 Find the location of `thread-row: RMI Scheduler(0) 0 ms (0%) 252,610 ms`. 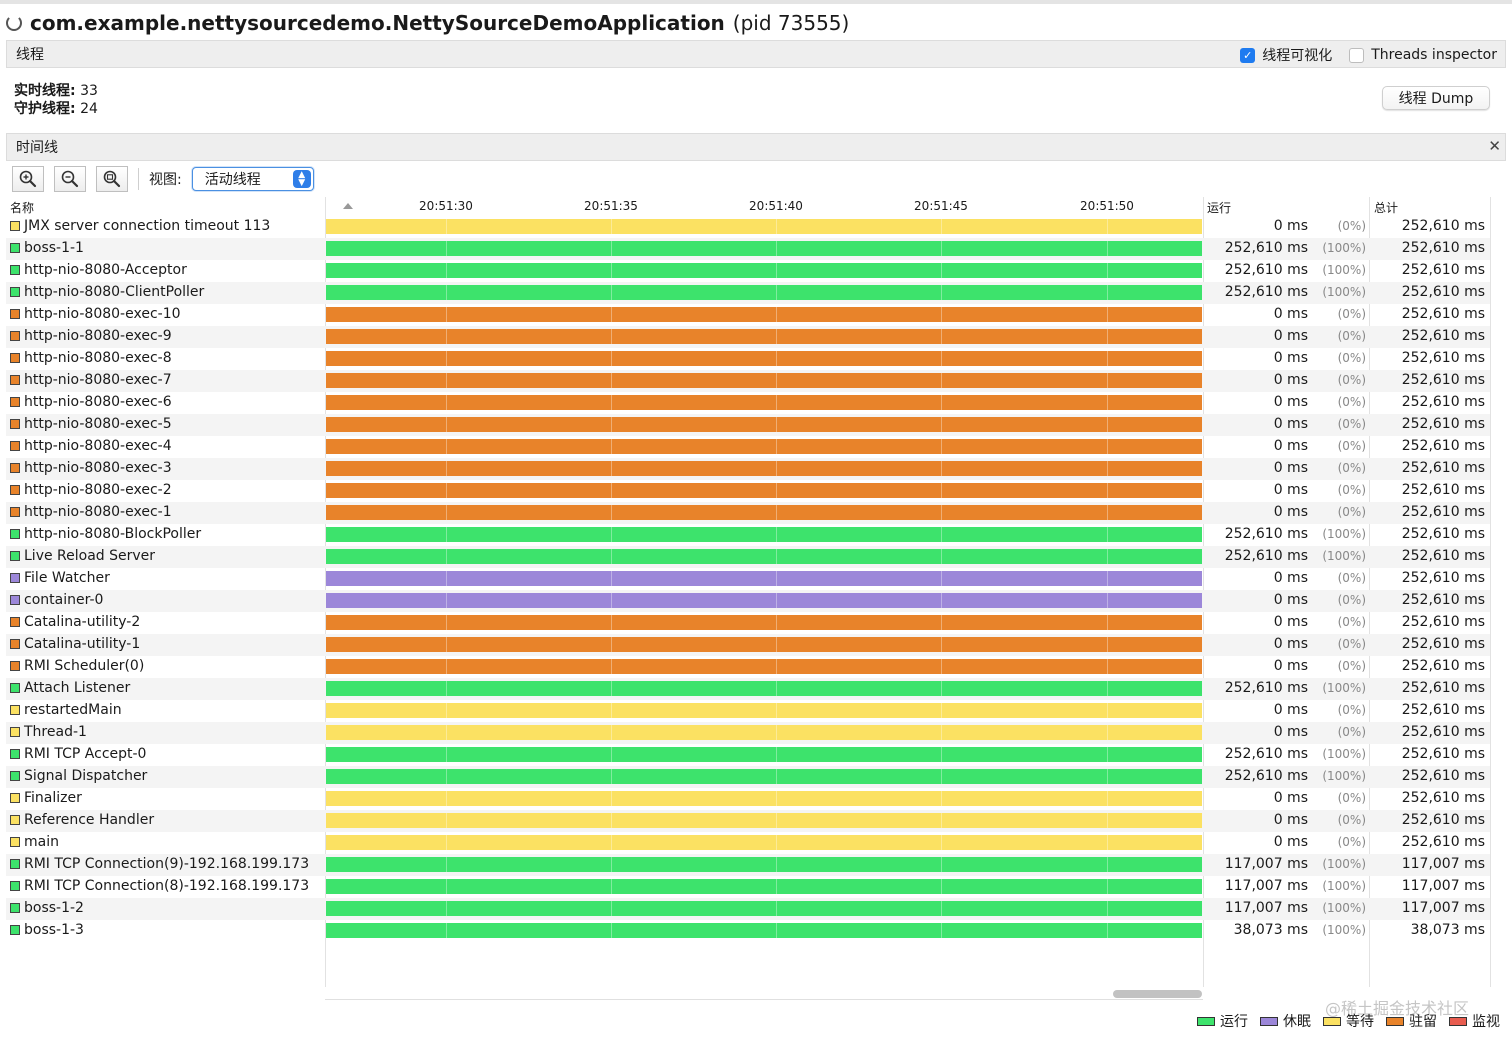

thread-row: RMI Scheduler(0) 0 ms (0%) 252,610 ms is located at coordinates (748, 667).